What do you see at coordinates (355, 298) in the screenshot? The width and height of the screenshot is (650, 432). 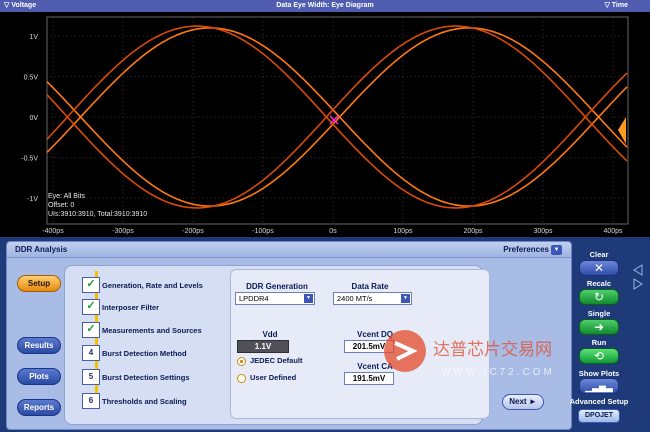 I see `data-rate-value: 2400 MT/s` at bounding box center [355, 298].